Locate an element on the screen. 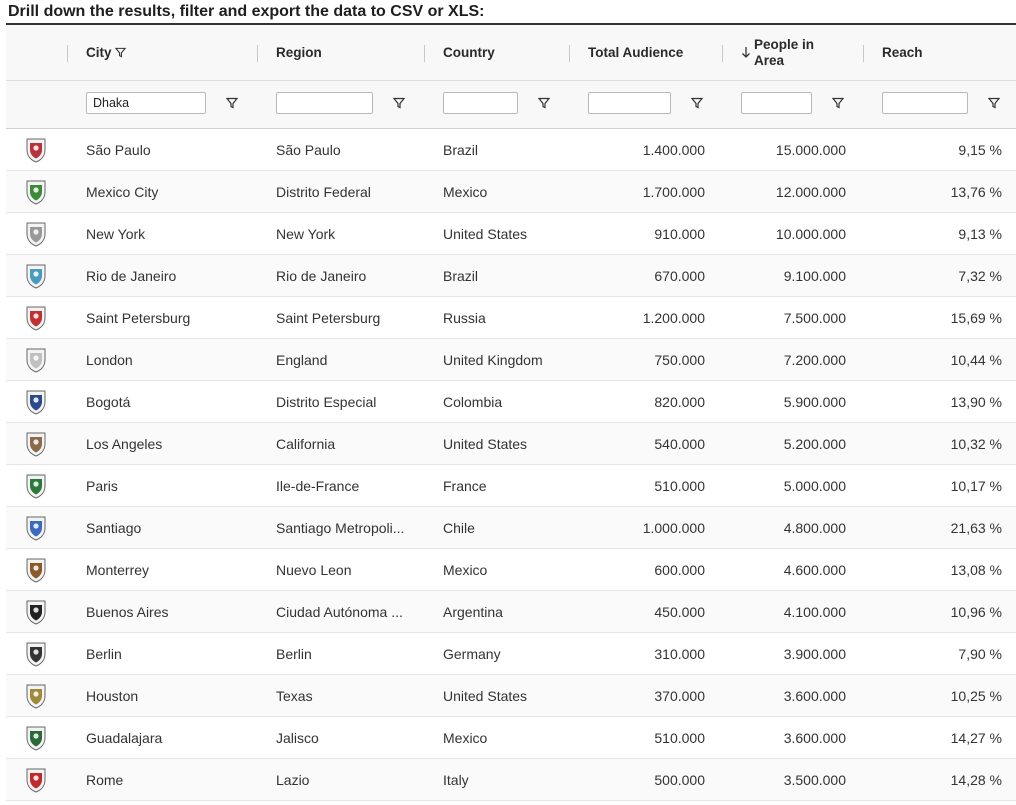 Image resolution: width=1016 pixels, height=805 pixels. people-in-area-cell: 7.200.000 is located at coordinates (814, 359).